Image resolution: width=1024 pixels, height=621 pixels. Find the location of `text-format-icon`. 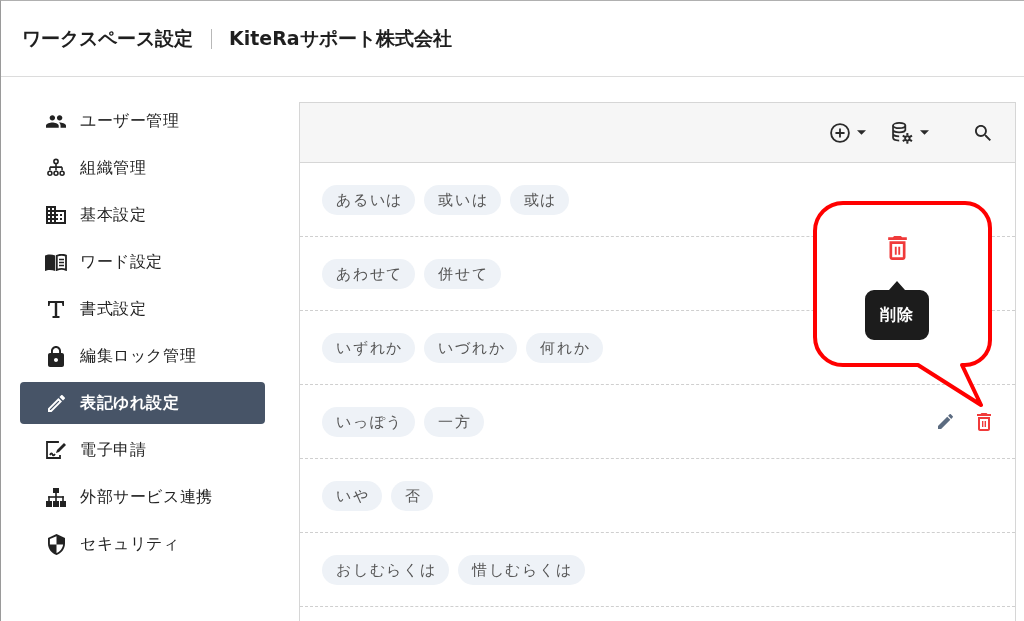

text-format-icon is located at coordinates (56, 309).